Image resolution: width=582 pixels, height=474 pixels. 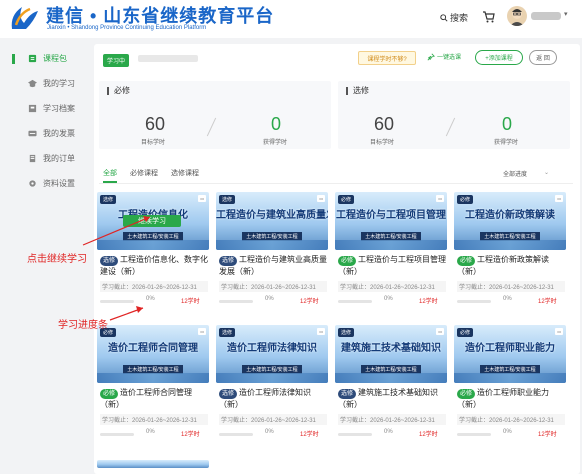 I want to click on sidebar-item-orders: 我的订单, so click(x=43, y=158).